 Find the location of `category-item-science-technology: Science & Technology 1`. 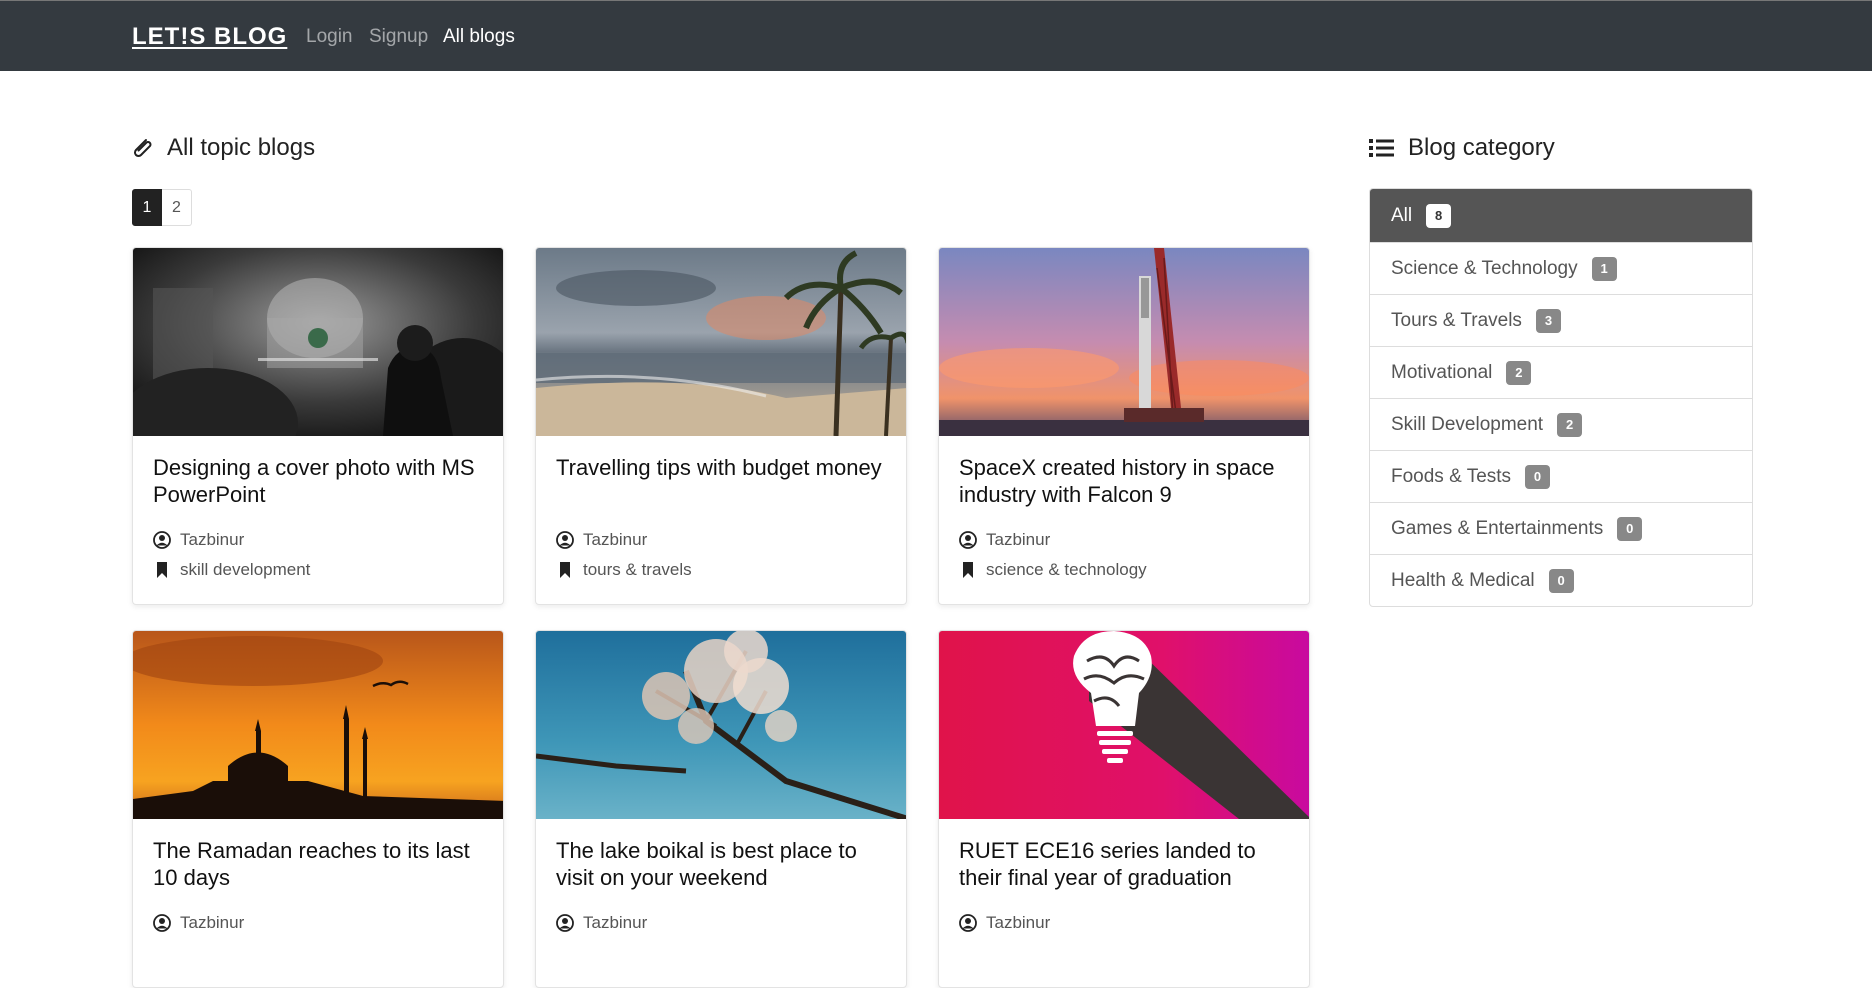

category-item-science-technology: Science & Technology 1 is located at coordinates (1561, 268).